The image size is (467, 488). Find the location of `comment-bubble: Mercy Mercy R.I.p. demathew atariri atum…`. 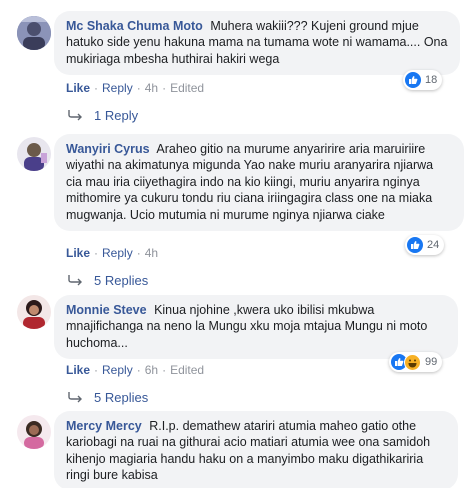

comment-bubble: Mercy Mercy R.I.p. demathew atariri atum… is located at coordinates (256, 449).